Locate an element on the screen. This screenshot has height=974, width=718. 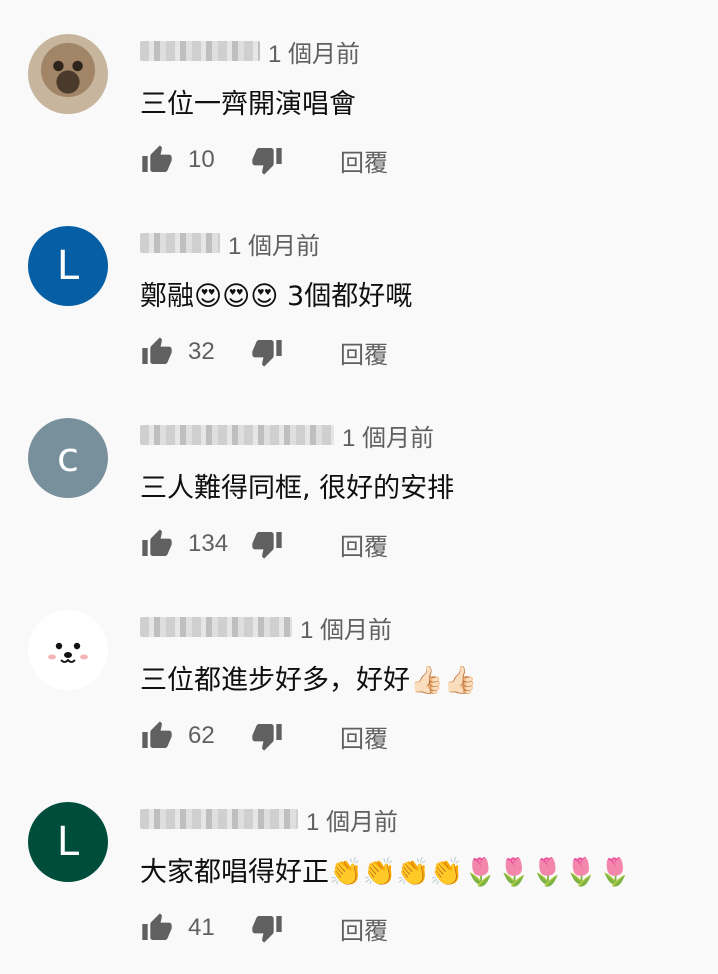
like-count: 62 is located at coordinates (201, 735).